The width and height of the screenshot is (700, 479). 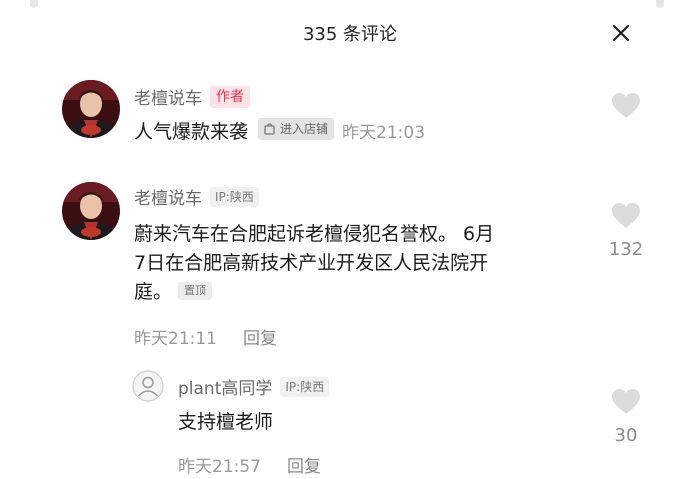 I want to click on comment-time: 昨天21:11, so click(x=175, y=339).